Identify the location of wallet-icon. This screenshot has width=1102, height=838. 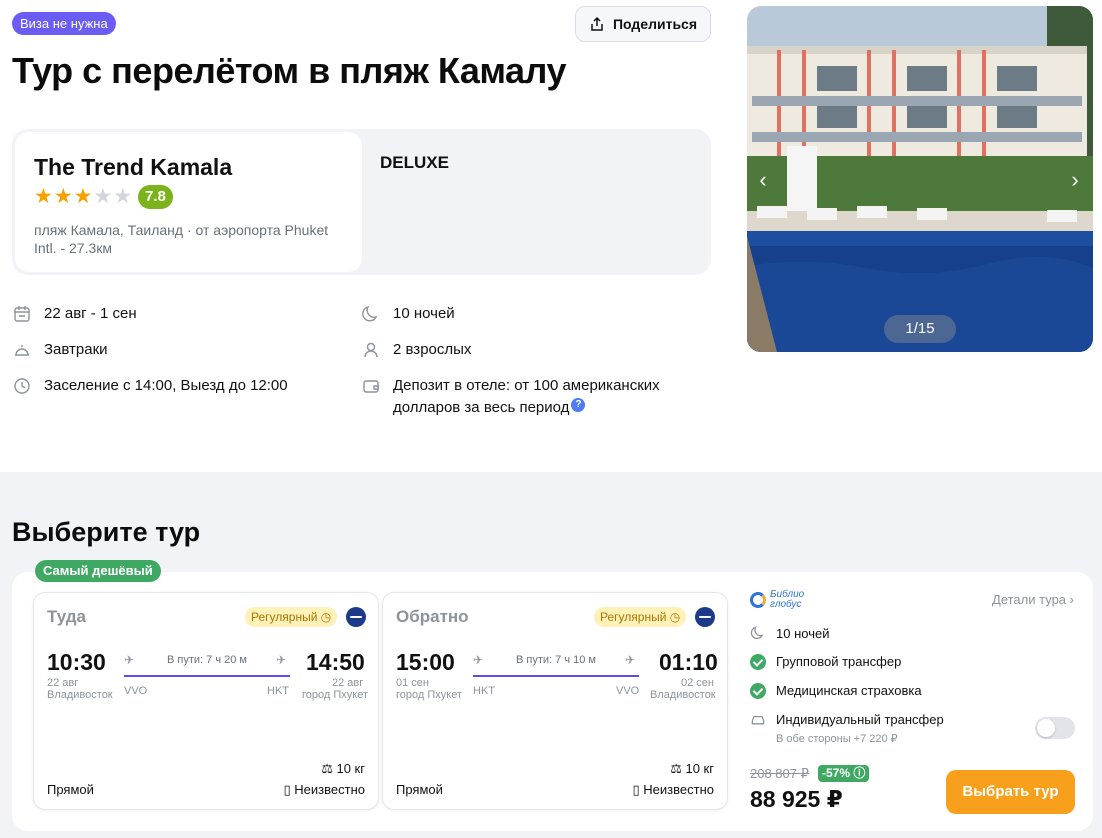
(371, 386).